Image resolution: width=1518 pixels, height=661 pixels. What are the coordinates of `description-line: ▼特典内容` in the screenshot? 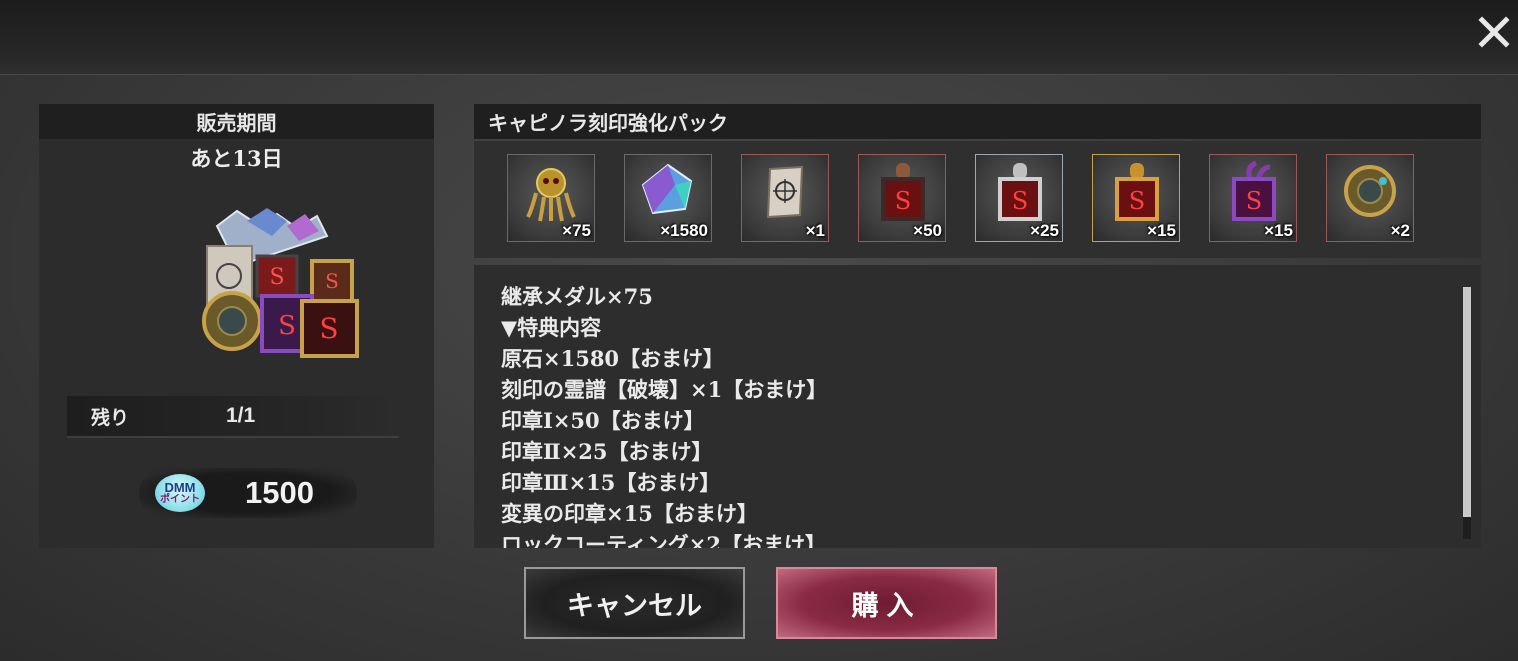 It's located at (551, 327).